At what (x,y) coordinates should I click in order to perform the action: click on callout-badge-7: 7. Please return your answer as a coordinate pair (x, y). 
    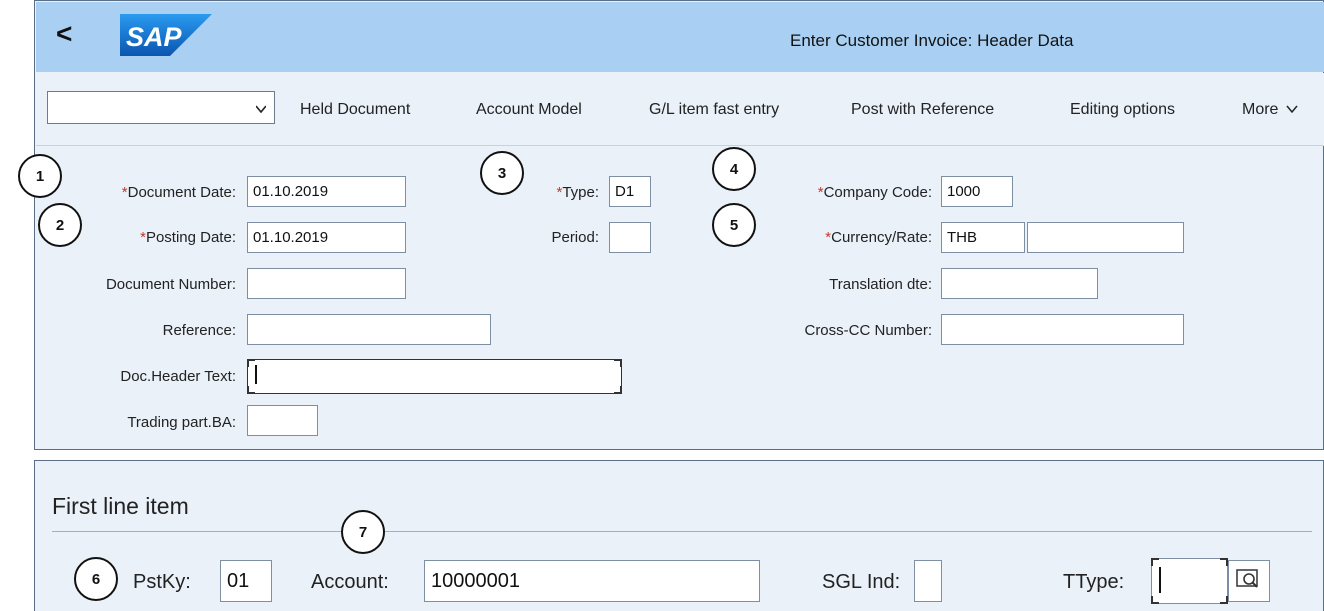
    Looking at the image, I should click on (363, 532).